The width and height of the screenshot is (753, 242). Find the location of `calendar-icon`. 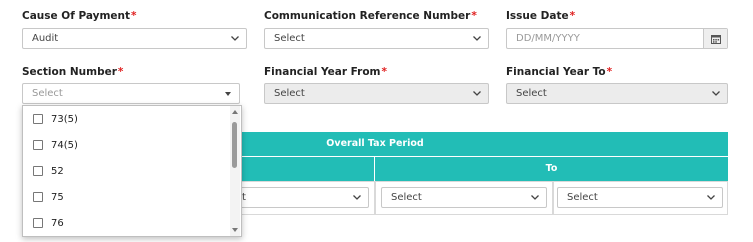

calendar-icon is located at coordinates (715, 38).